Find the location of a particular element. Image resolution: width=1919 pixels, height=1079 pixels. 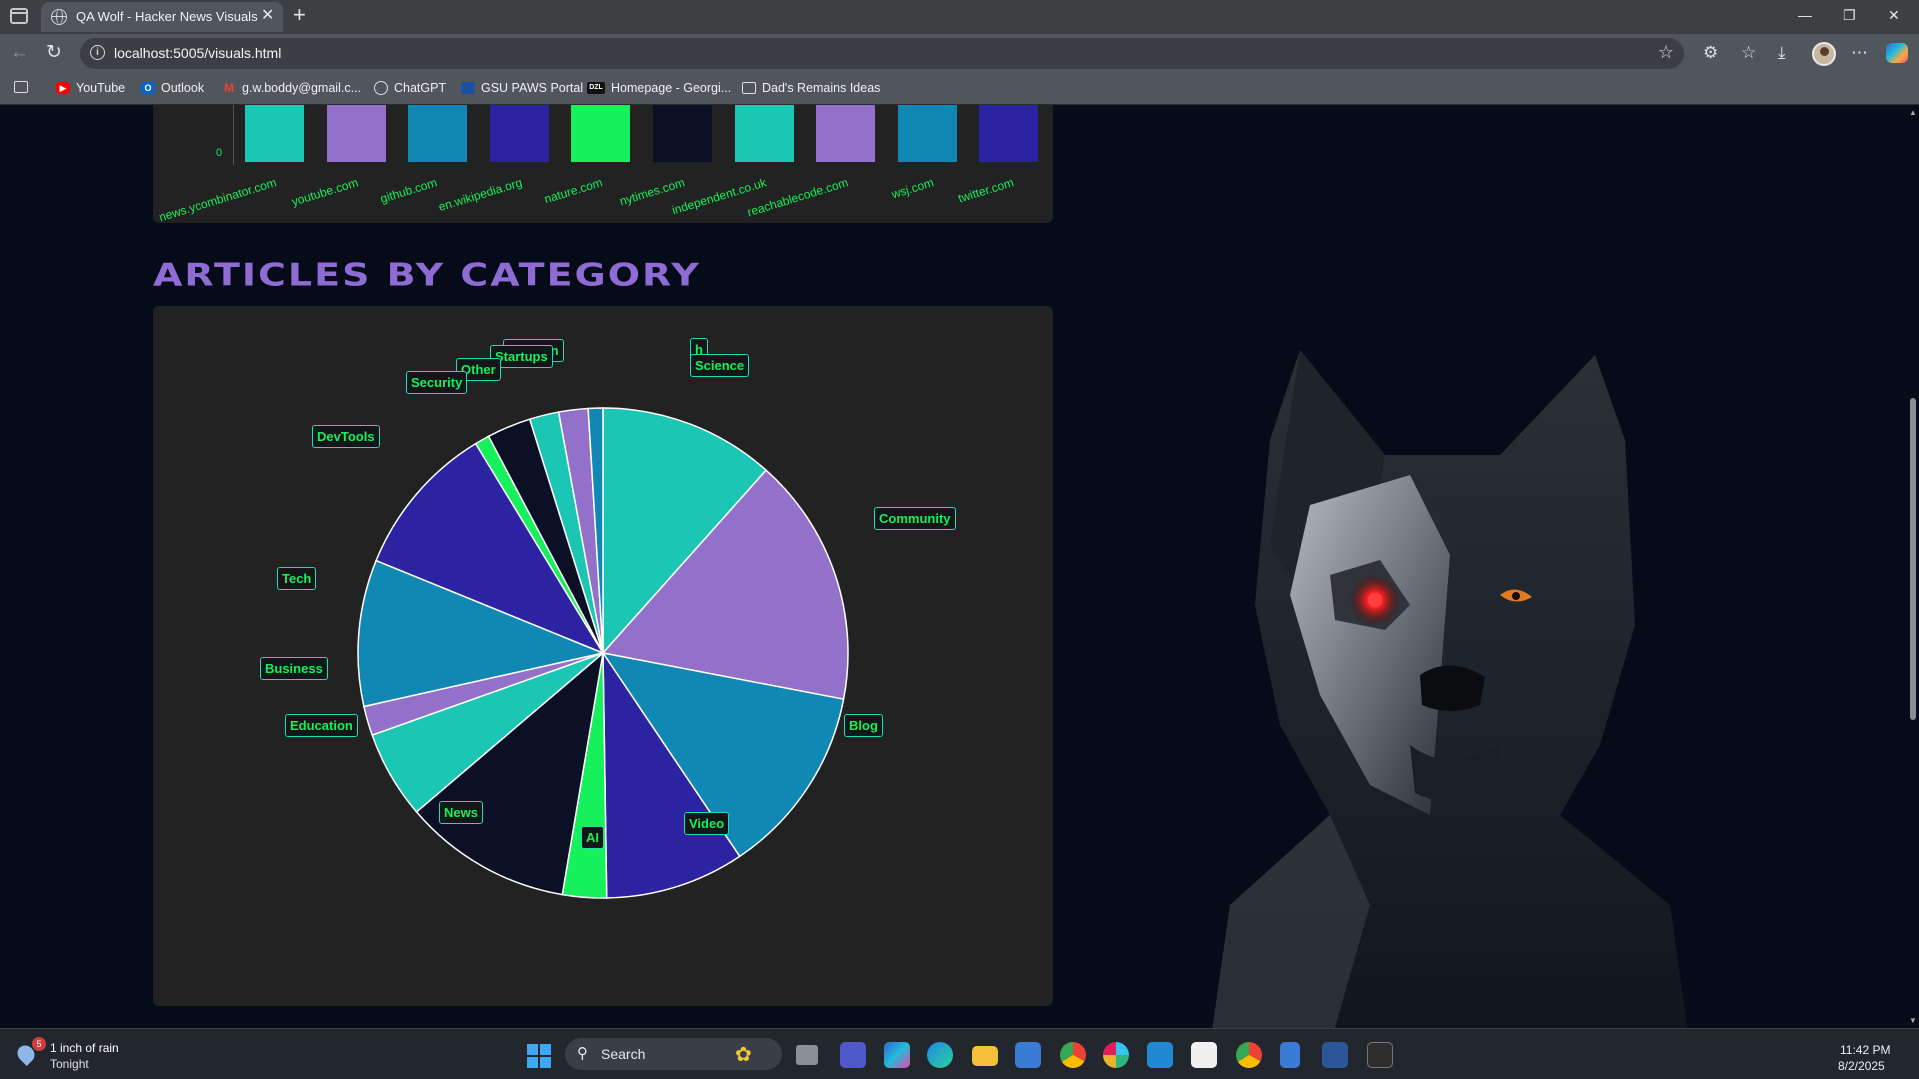

teams-icon is located at coordinates (853, 1055).